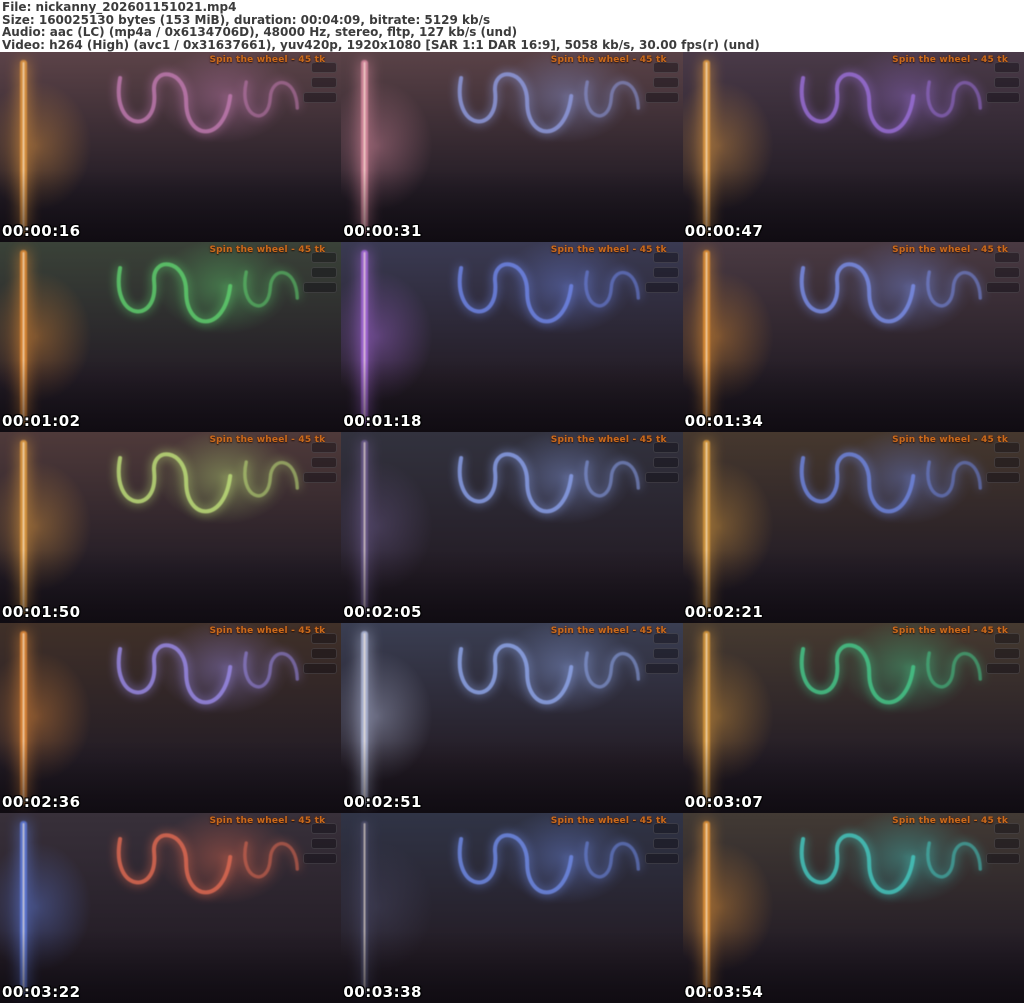 The image size is (1024, 1003). What do you see at coordinates (41, 231) in the screenshot?
I see `frame-timestamp: 00:00:16` at bounding box center [41, 231].